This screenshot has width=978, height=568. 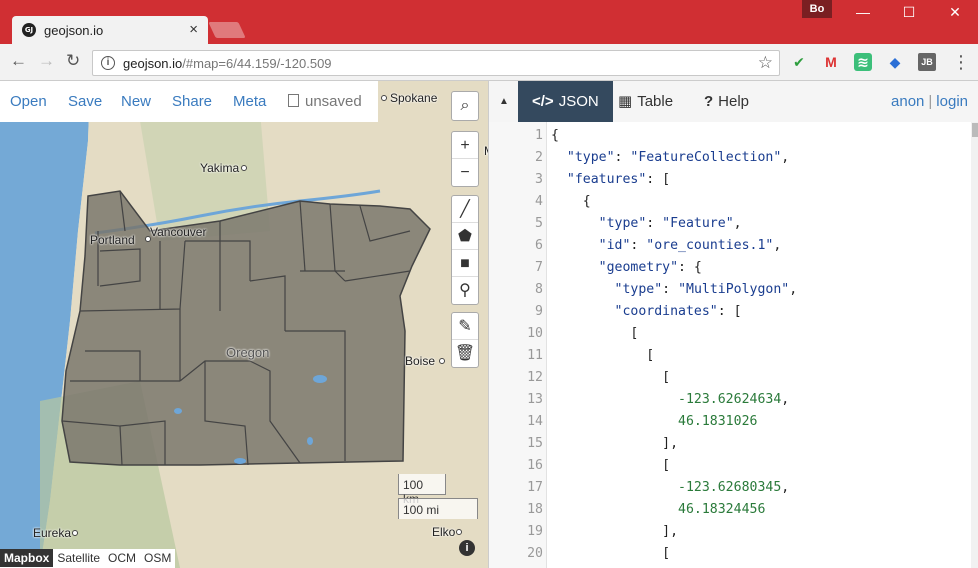 I want to click on draw-marker-icon: ⚲, so click(x=465, y=290).